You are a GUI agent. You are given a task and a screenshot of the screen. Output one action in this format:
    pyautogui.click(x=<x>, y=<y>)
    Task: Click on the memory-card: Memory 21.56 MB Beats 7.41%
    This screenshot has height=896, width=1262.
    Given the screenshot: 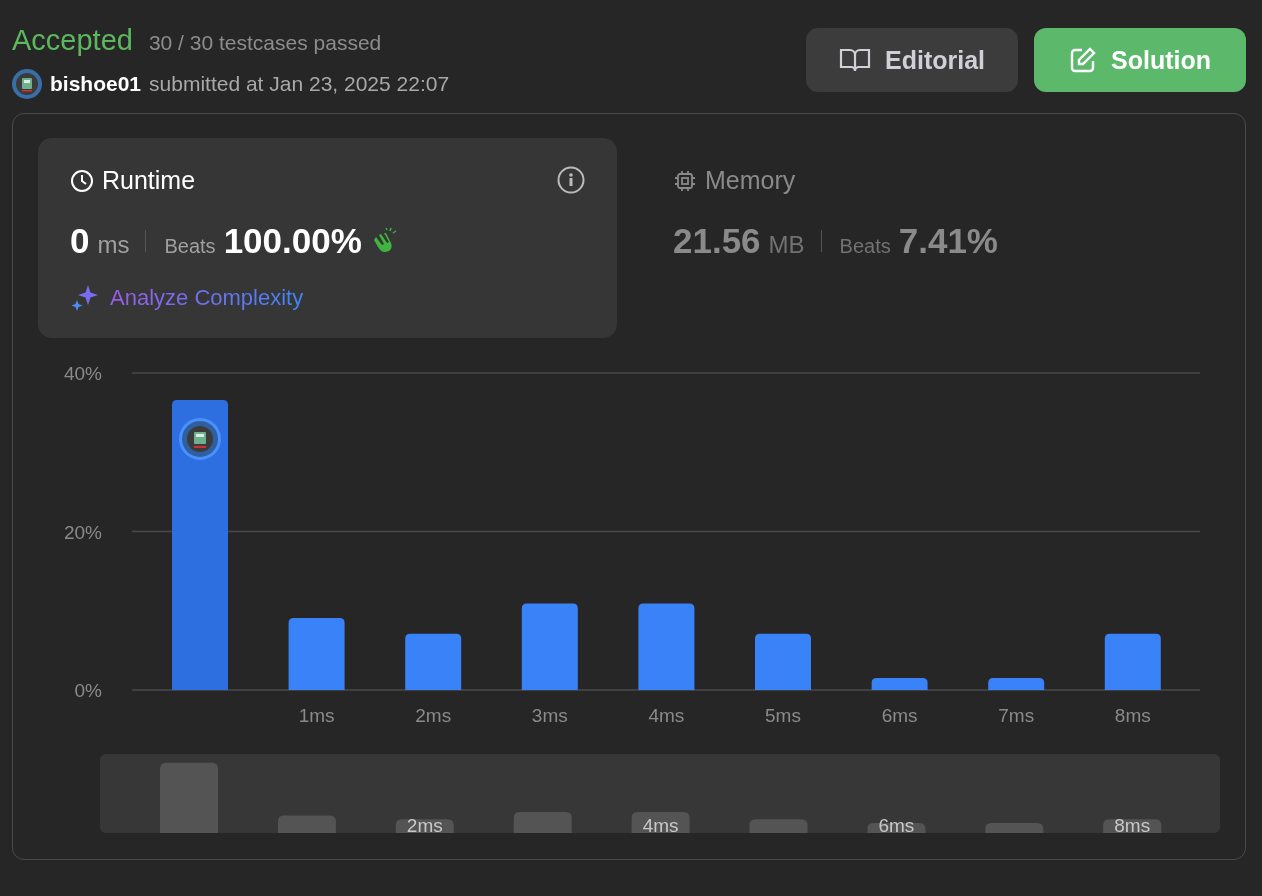 What is the action you would take?
    pyautogui.click(x=930, y=238)
    